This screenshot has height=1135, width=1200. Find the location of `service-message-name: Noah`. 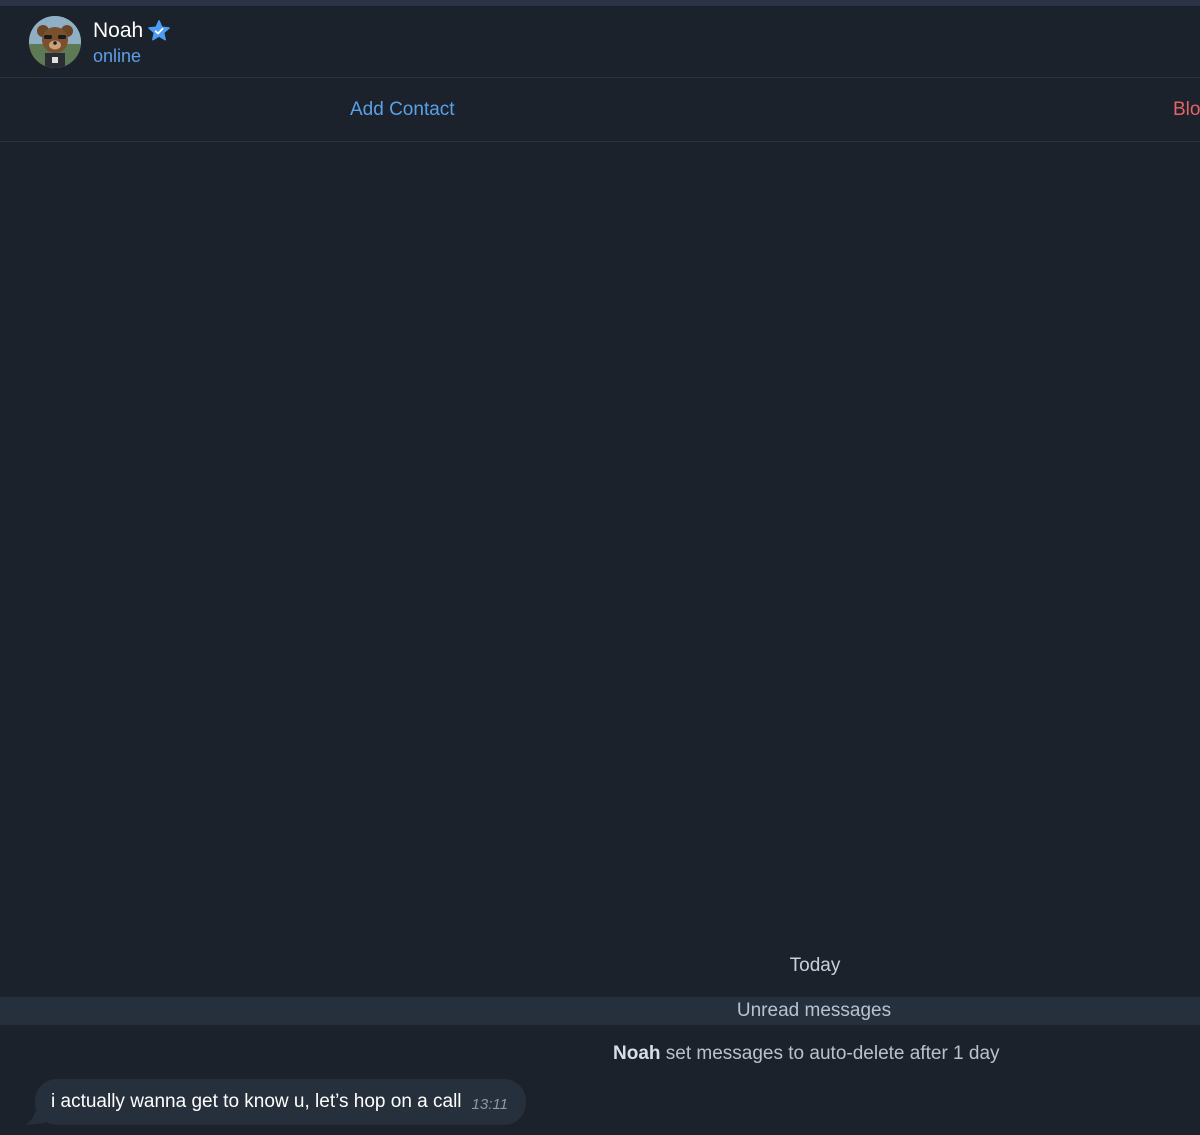

service-message-name: Noah is located at coordinates (637, 1053).